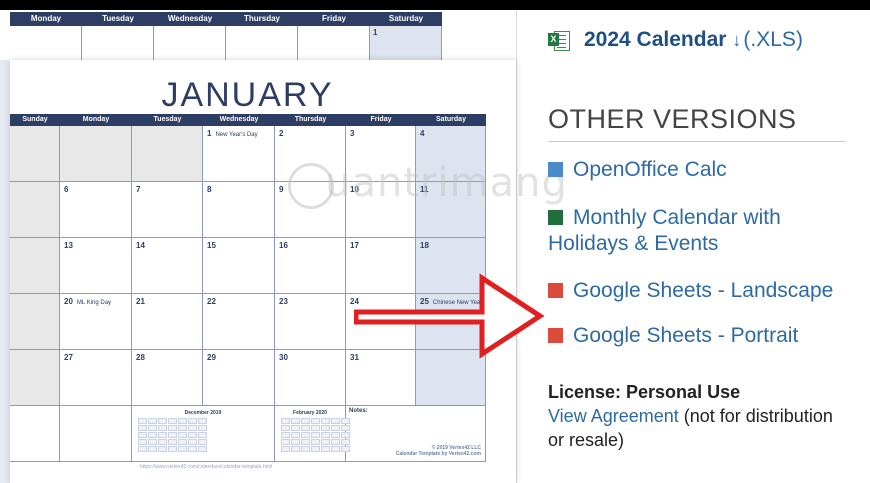 This screenshot has height=483, width=870. I want to click on calendar-edge-shadow, so click(5, 271).